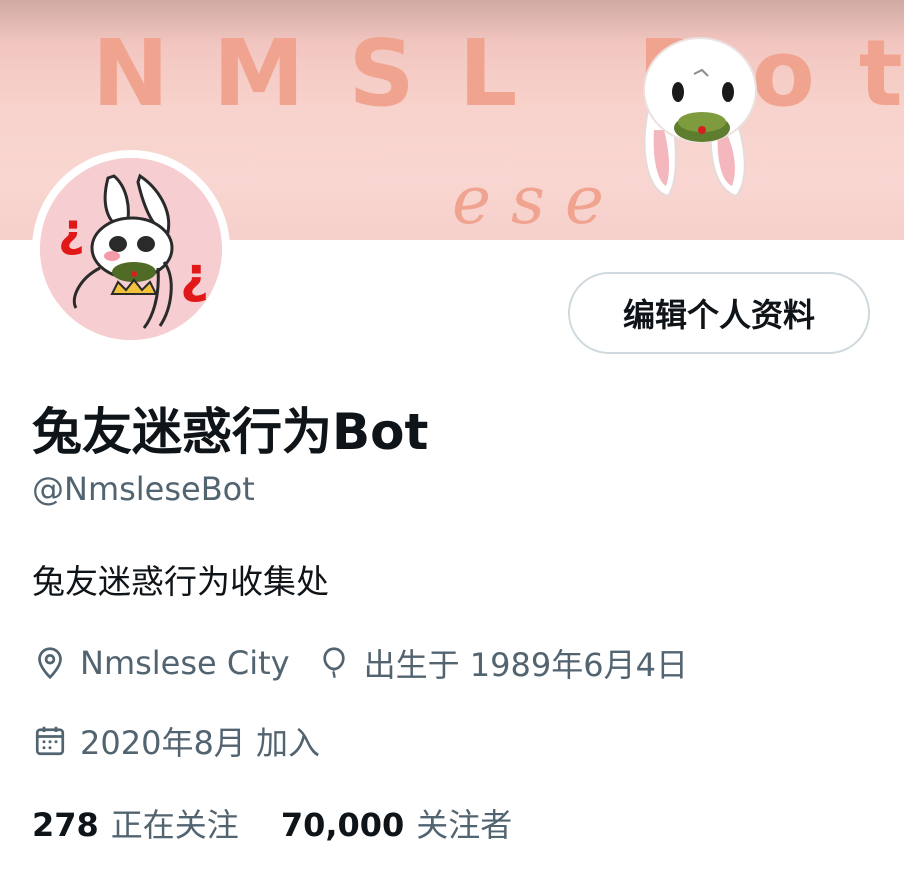  I want to click on following-label: 正在关注, so click(174, 825).